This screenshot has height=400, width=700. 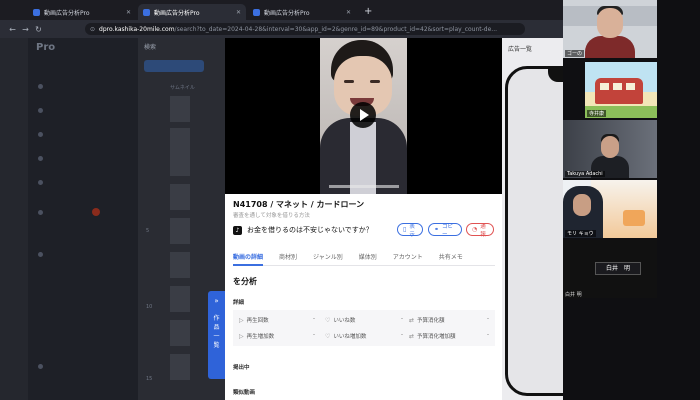 I want to click on new-tab-button: +, so click(x=368, y=12).